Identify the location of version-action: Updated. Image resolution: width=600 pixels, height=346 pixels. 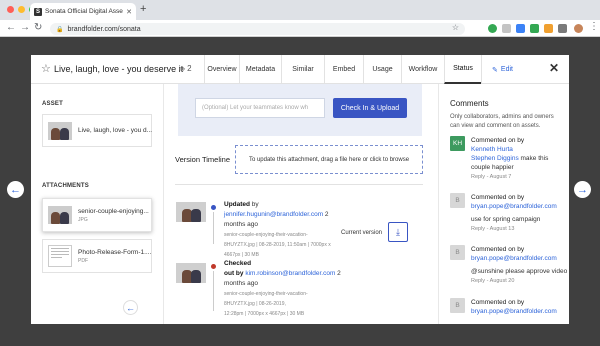
(237, 204).